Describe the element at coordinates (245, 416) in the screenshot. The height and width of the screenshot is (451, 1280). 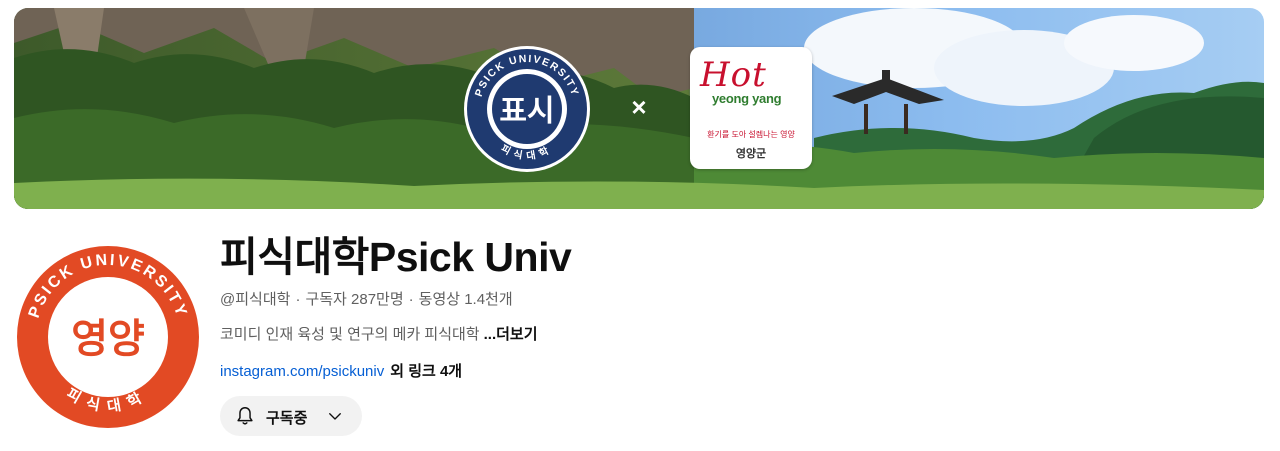
I see `bell-icon` at that location.